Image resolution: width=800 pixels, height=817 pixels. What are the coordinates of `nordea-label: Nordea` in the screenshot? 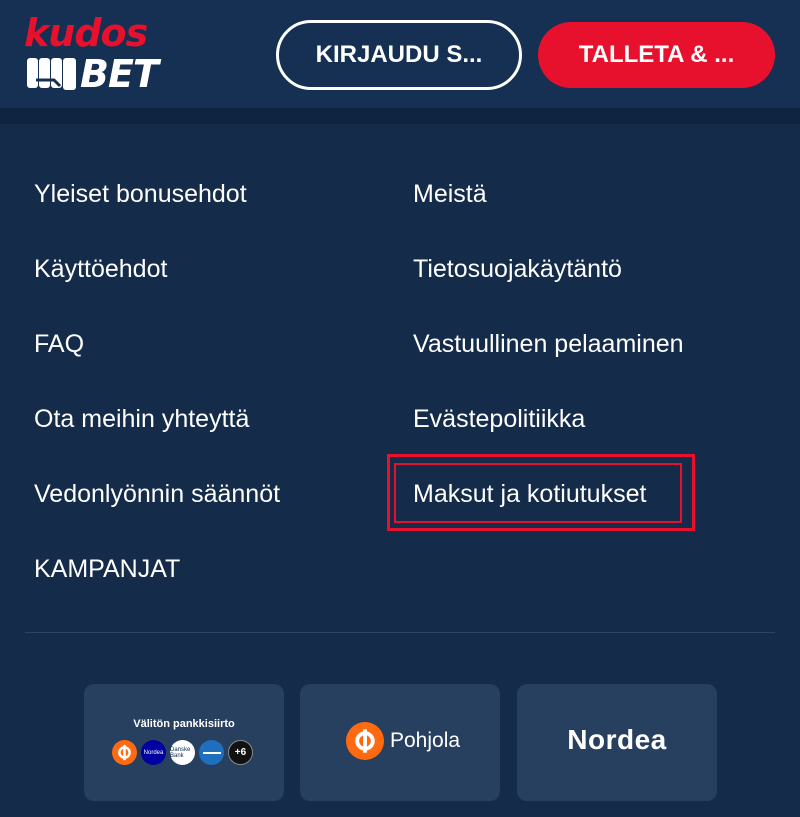 It's located at (617, 739).